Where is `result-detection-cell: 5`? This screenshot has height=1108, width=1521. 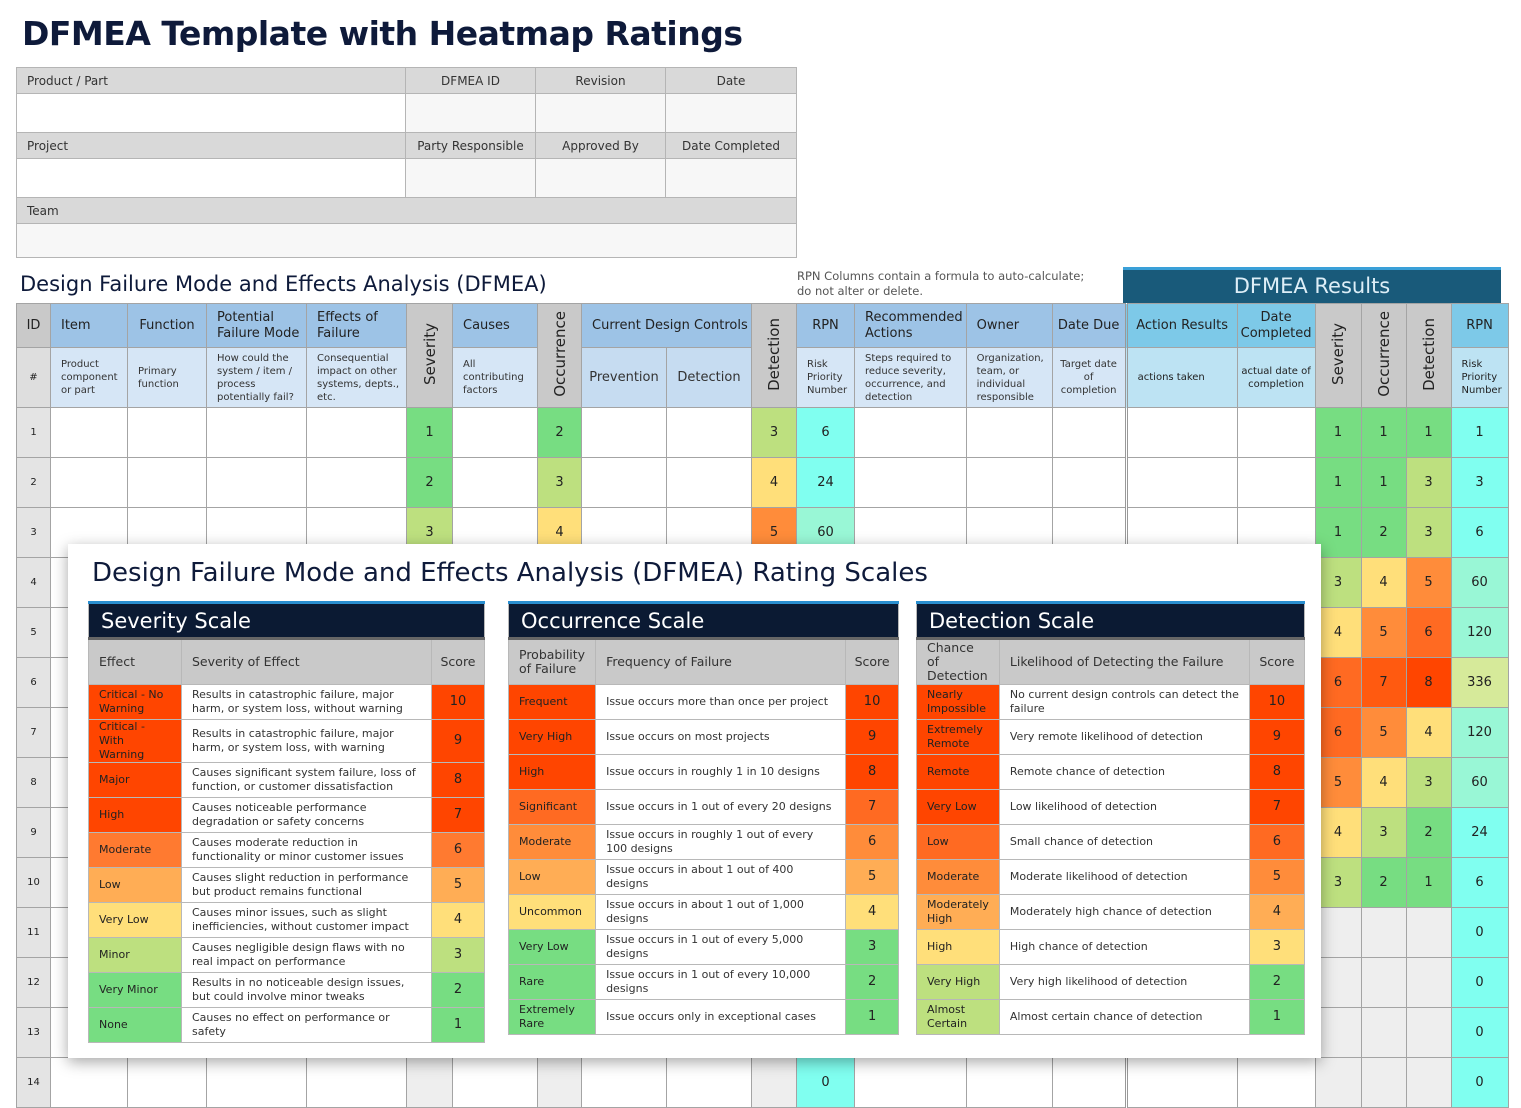
result-detection-cell: 5 is located at coordinates (1428, 582).